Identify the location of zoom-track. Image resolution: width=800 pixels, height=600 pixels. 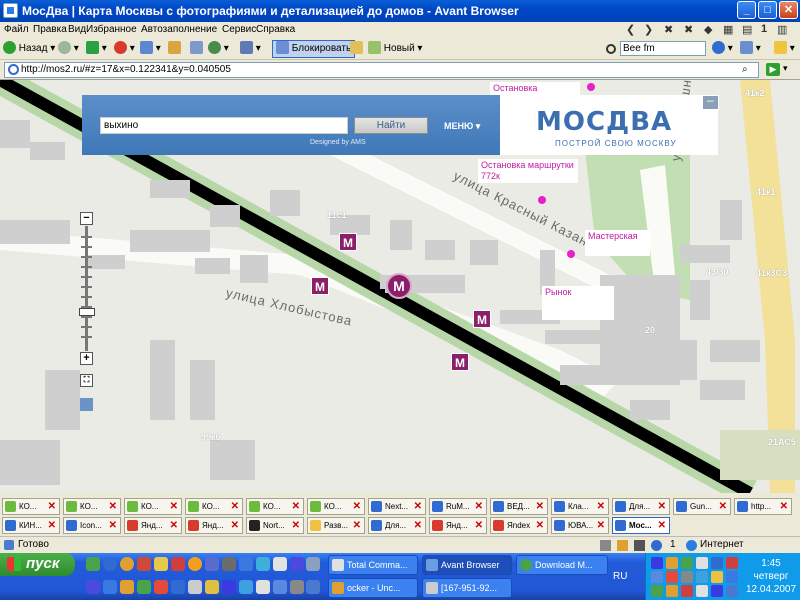
(86, 288).